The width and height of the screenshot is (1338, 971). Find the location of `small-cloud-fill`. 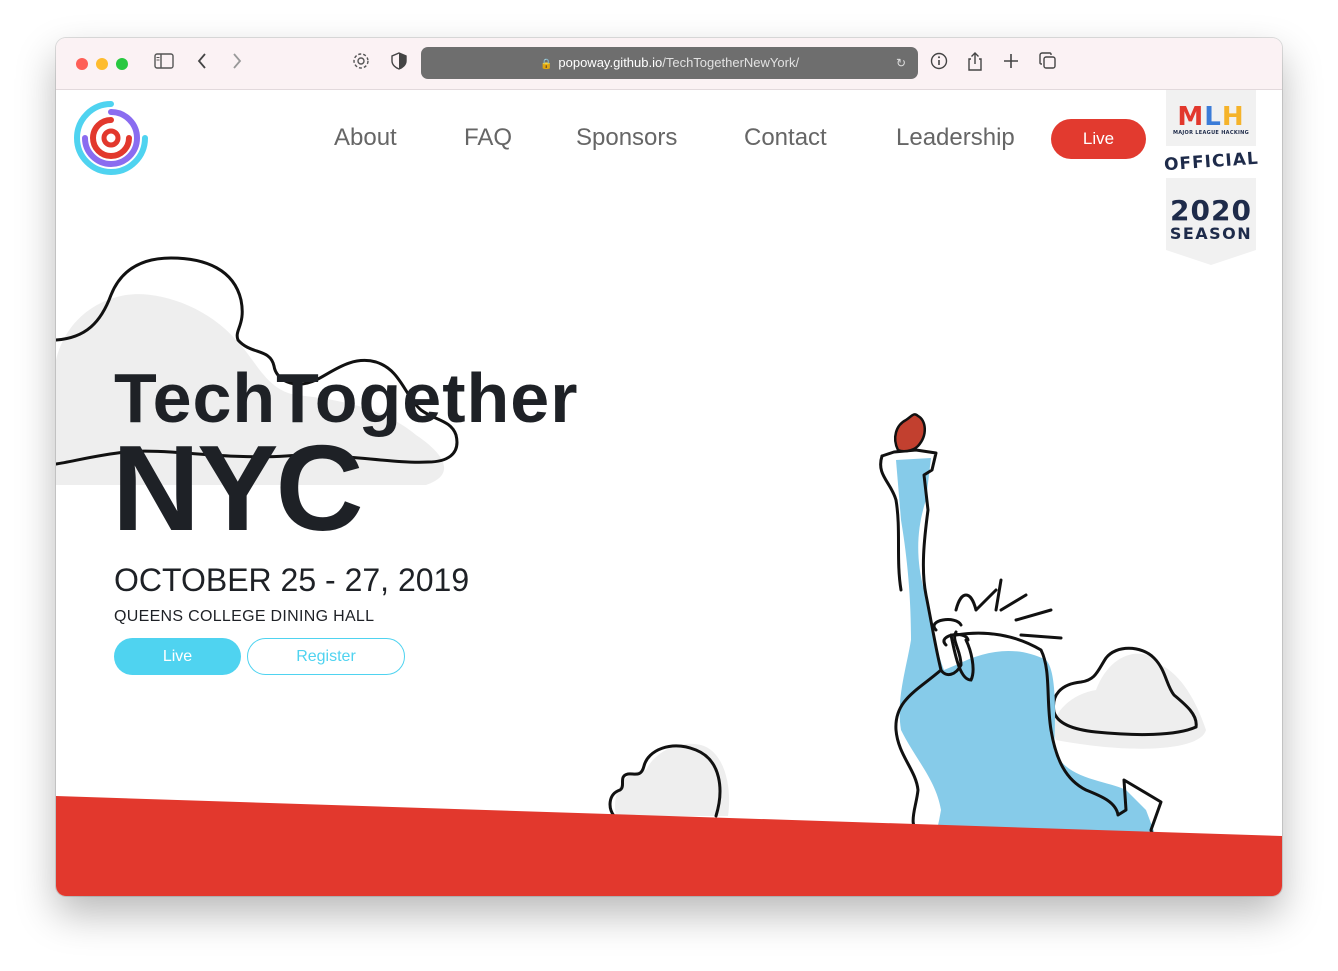

small-cloud-fill is located at coordinates (672, 779).